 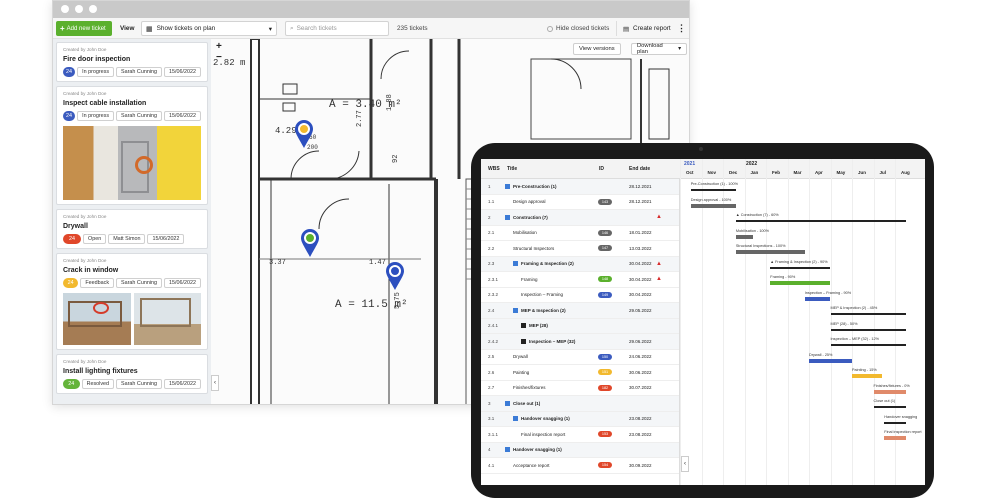 What do you see at coordinates (580, 404) in the screenshot?
I see `gantt-row: 3 Close out (1)` at bounding box center [580, 404].